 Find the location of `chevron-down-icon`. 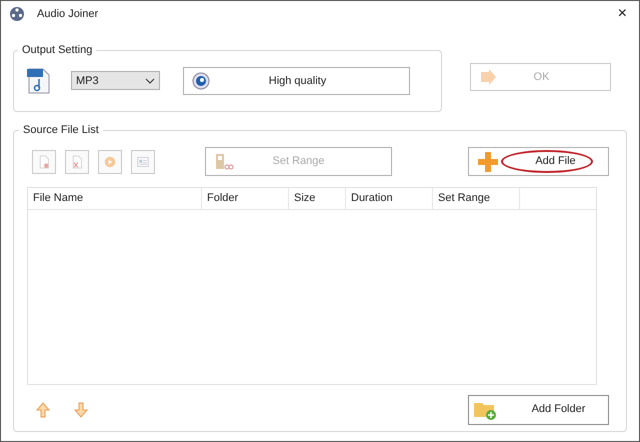

chevron-down-icon is located at coordinates (150, 81).